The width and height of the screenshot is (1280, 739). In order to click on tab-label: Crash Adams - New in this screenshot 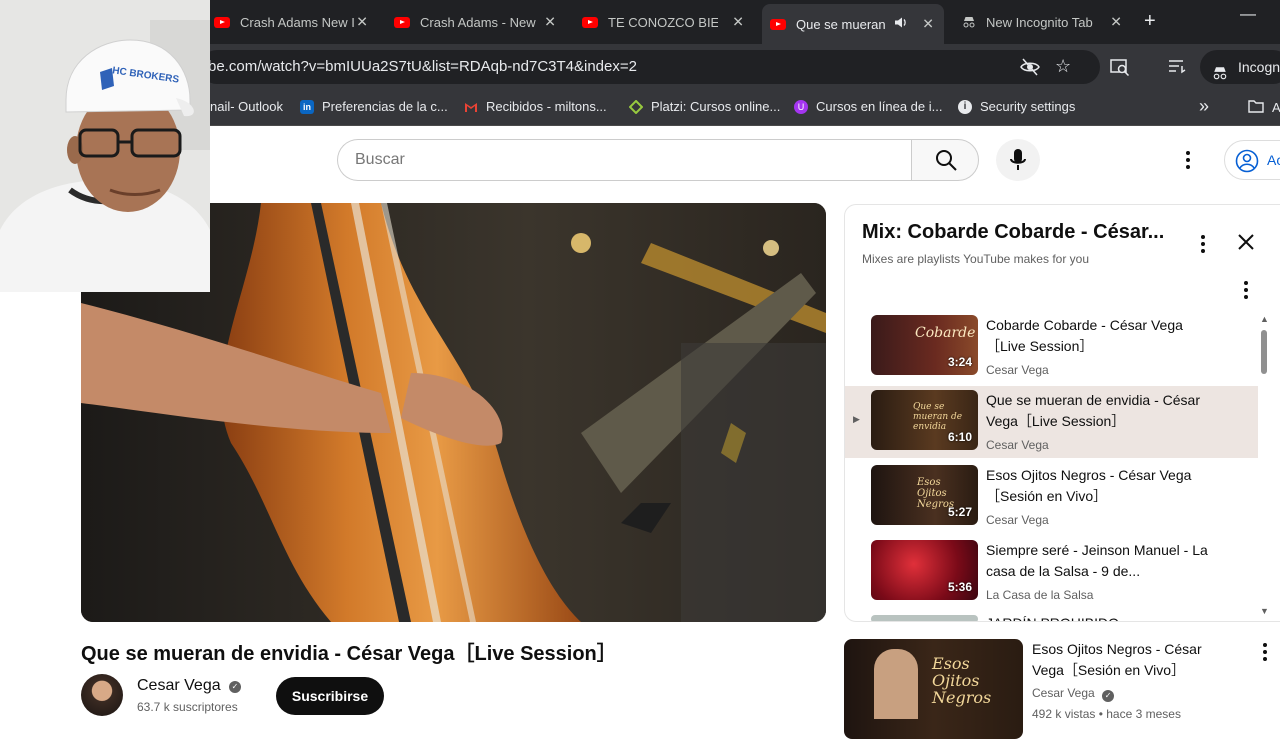, I will do `click(478, 22)`.